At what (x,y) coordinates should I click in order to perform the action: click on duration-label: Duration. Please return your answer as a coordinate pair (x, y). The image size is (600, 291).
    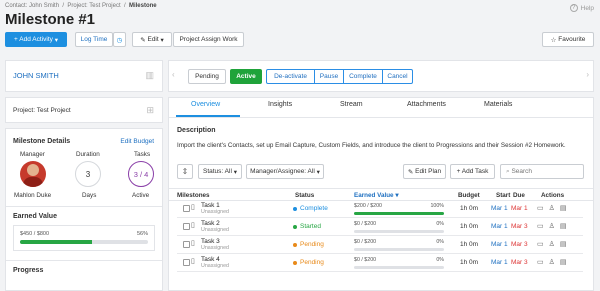
    Looking at the image, I should click on (88, 154).